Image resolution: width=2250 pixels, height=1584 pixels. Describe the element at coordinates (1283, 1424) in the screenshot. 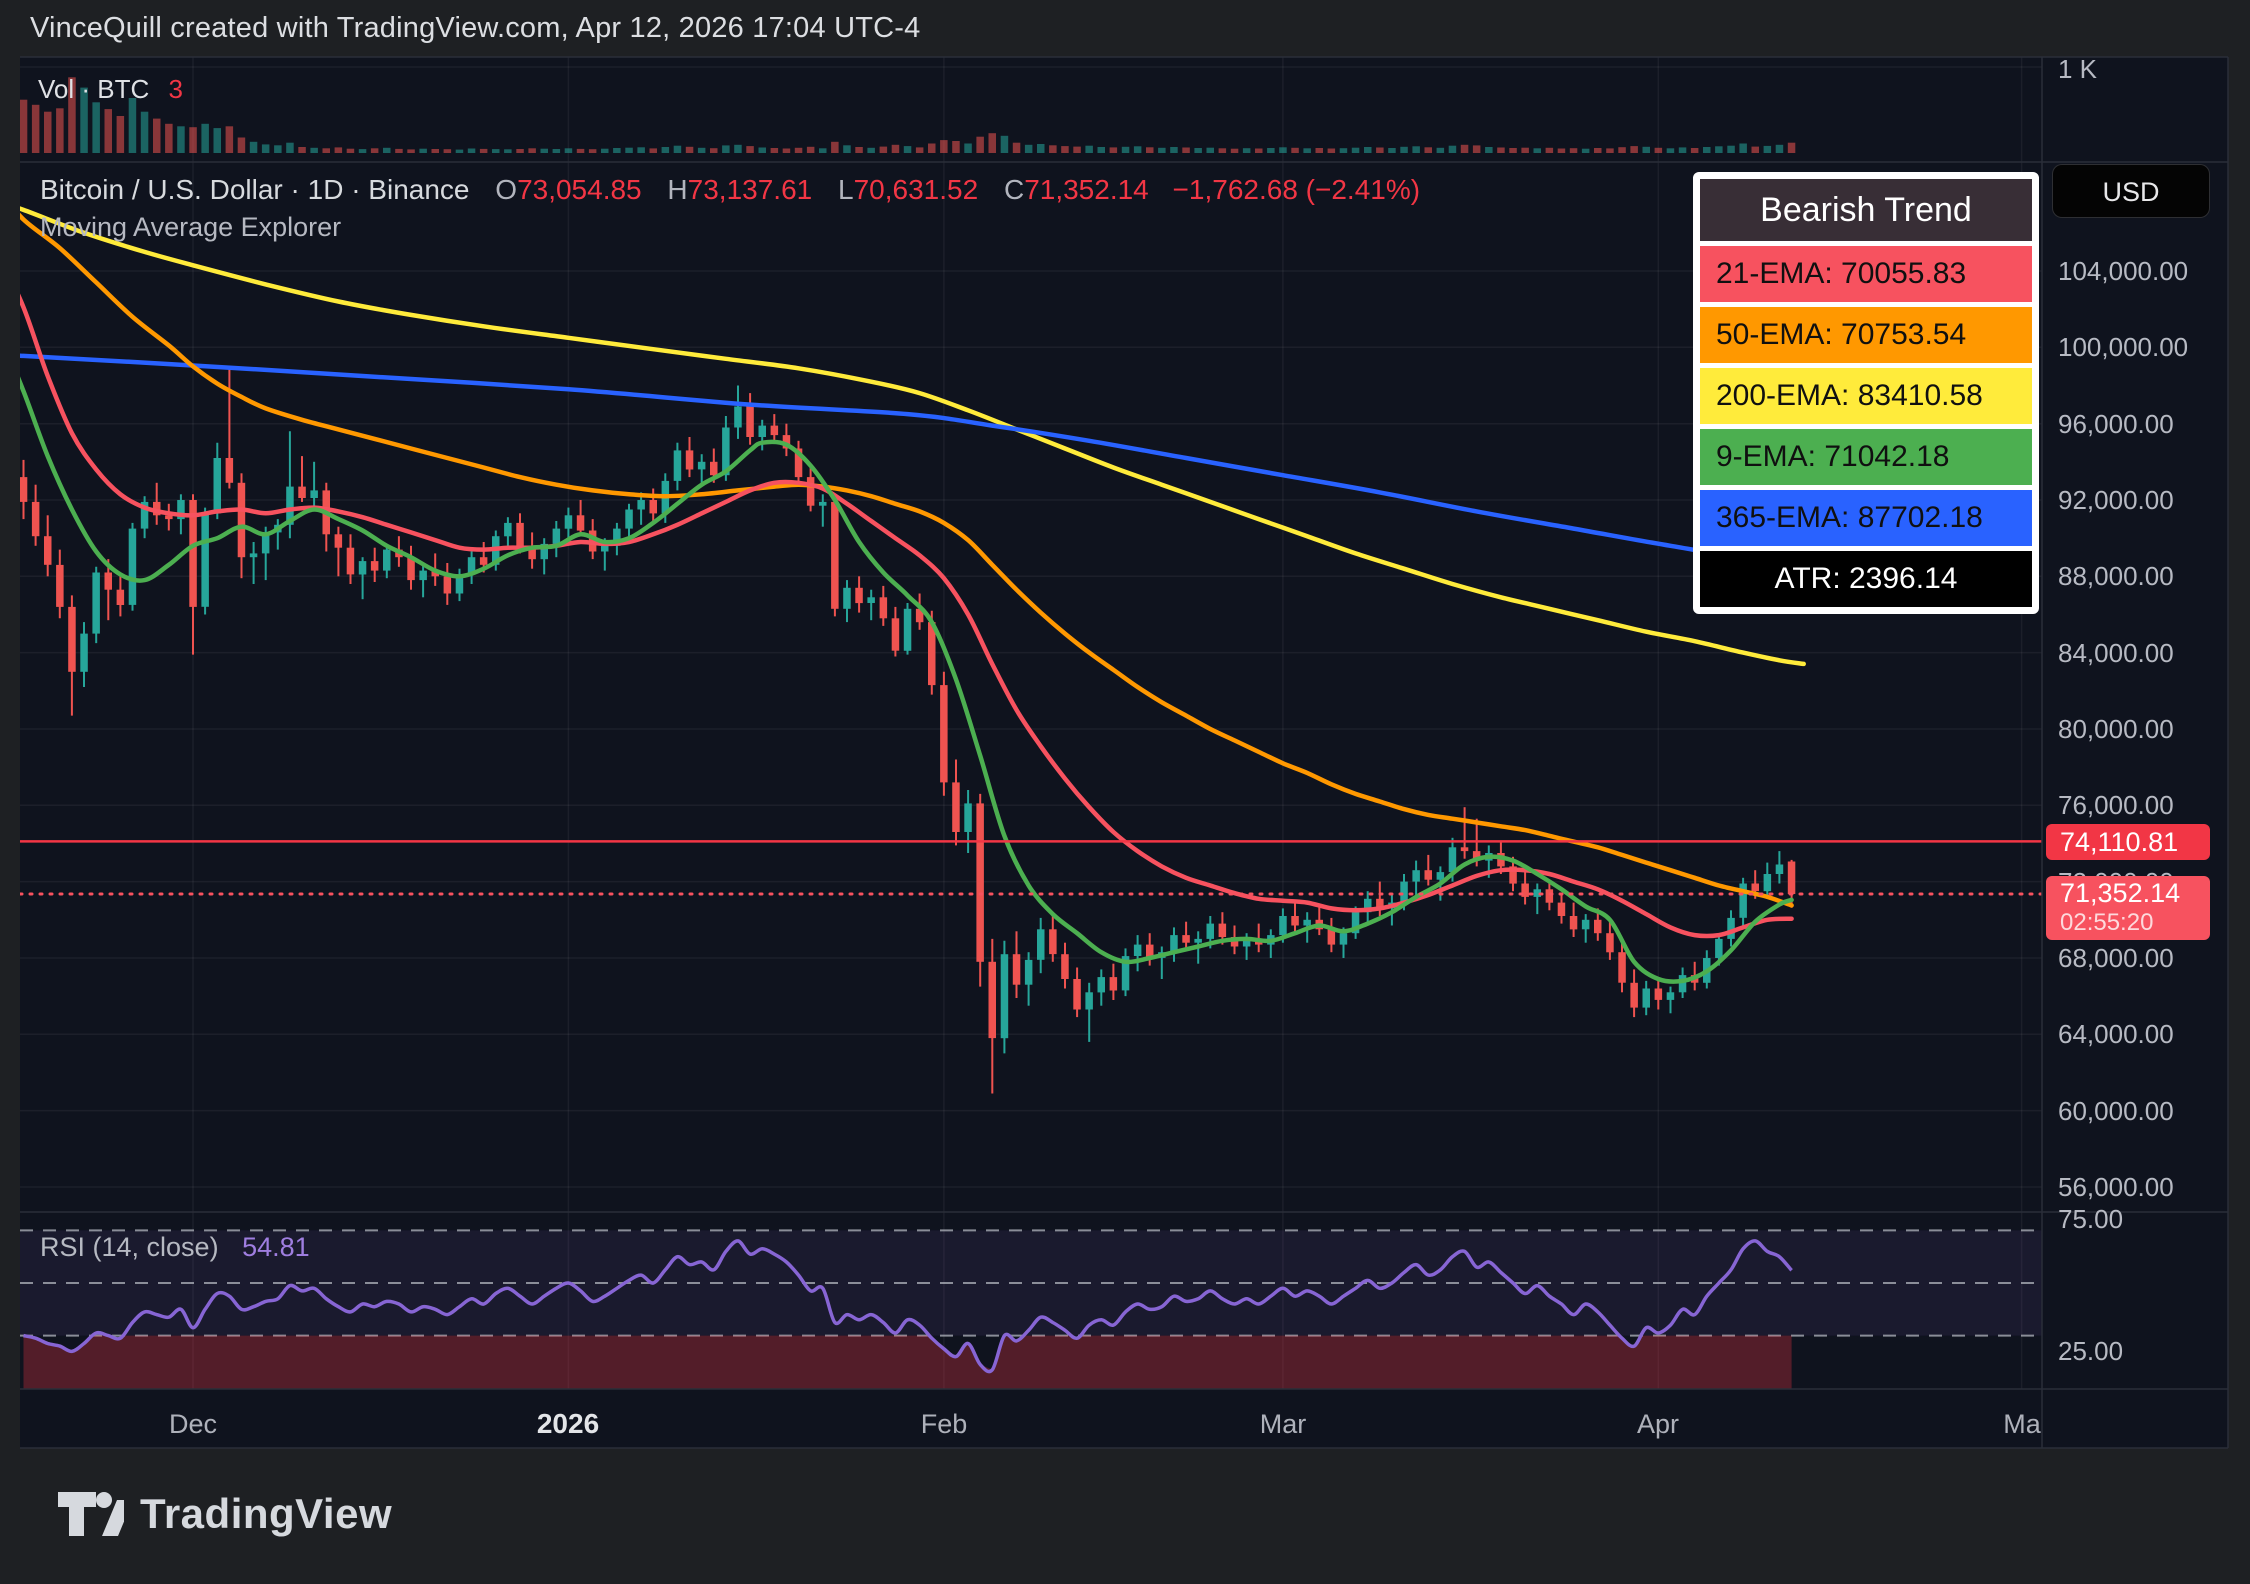

I see `time-axis-label: Mar` at that location.